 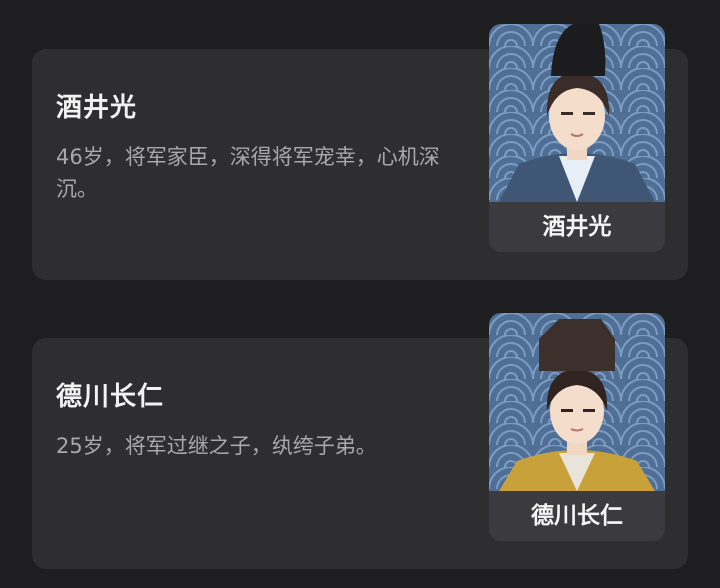 I want to click on portrait-caption: 酒井光, so click(x=577, y=227).